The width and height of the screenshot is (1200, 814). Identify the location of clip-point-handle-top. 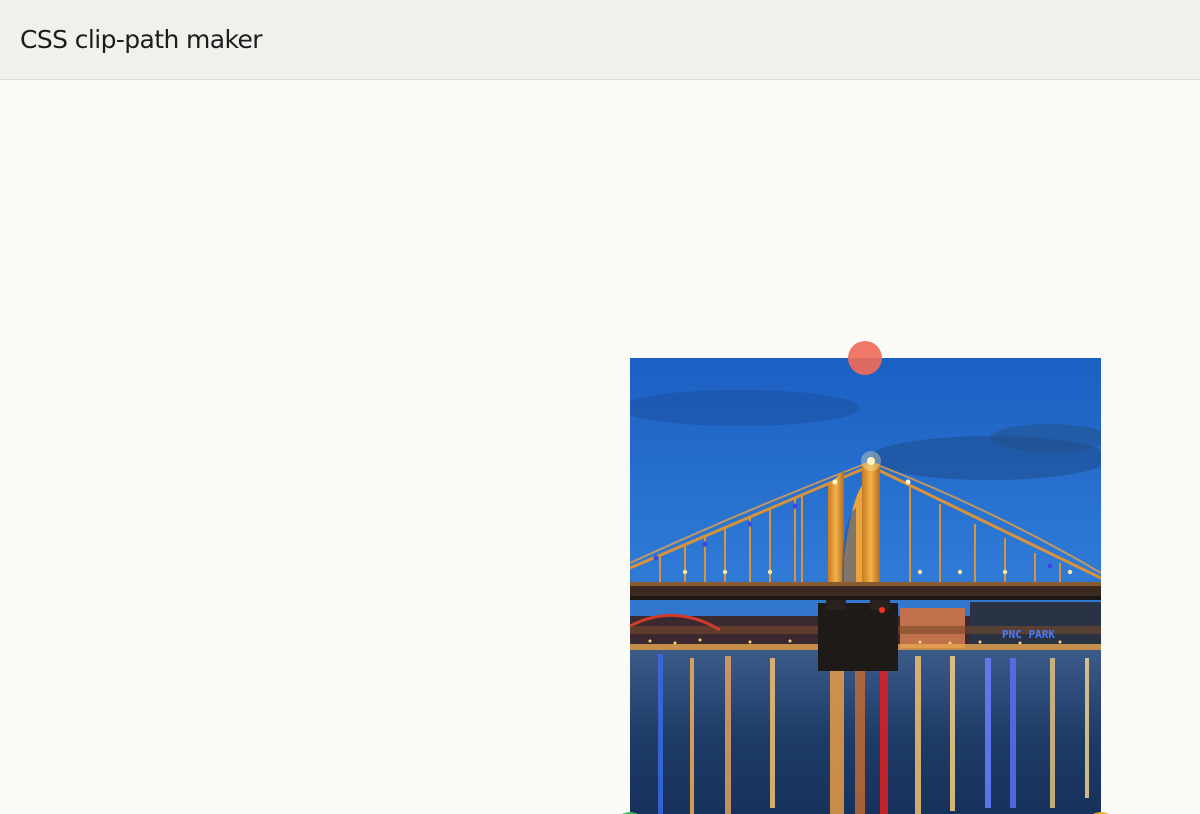
(865, 358).